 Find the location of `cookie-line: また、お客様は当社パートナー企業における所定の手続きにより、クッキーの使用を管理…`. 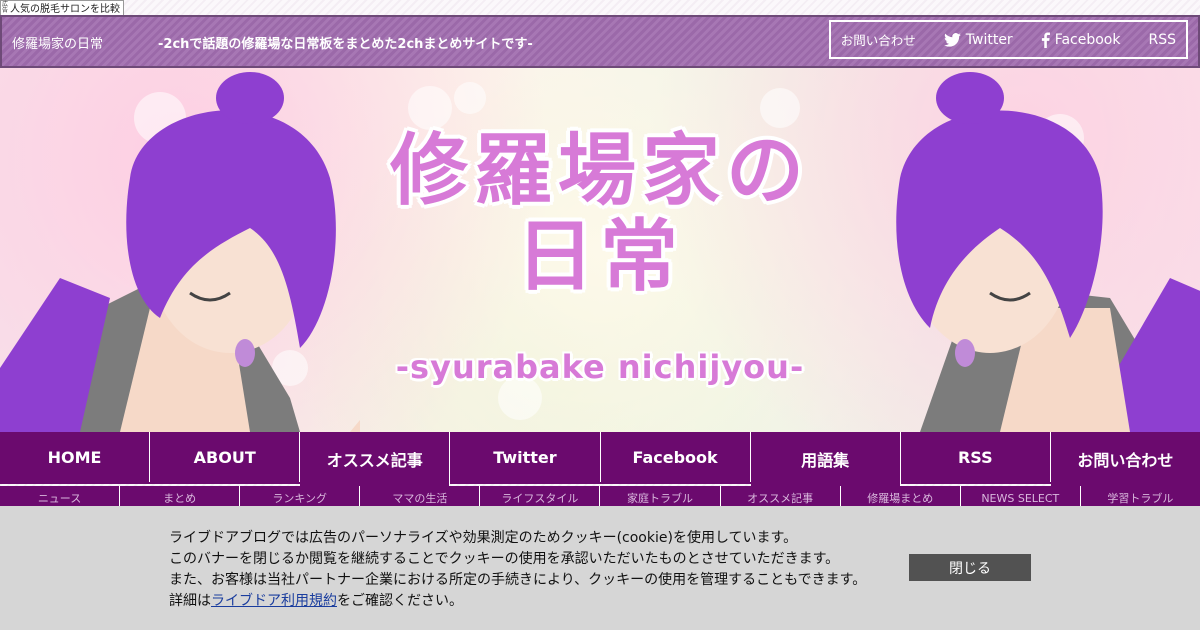

cookie-line: また、お客様は当社パートナー企業における所定の手続きにより、クッキーの使用を管理… is located at coordinates (518, 580).